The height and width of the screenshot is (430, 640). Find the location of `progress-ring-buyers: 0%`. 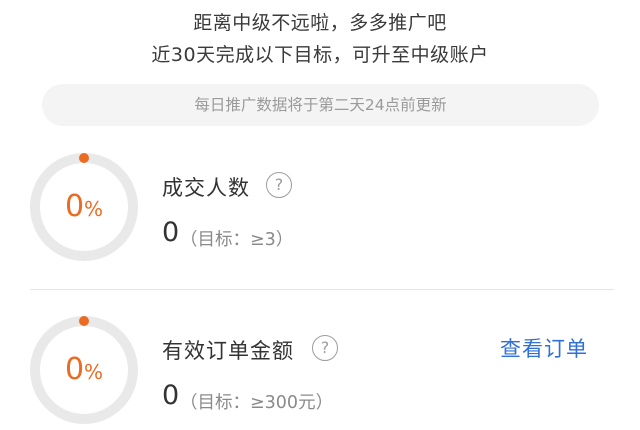

progress-ring-buyers: 0% is located at coordinates (84, 207).